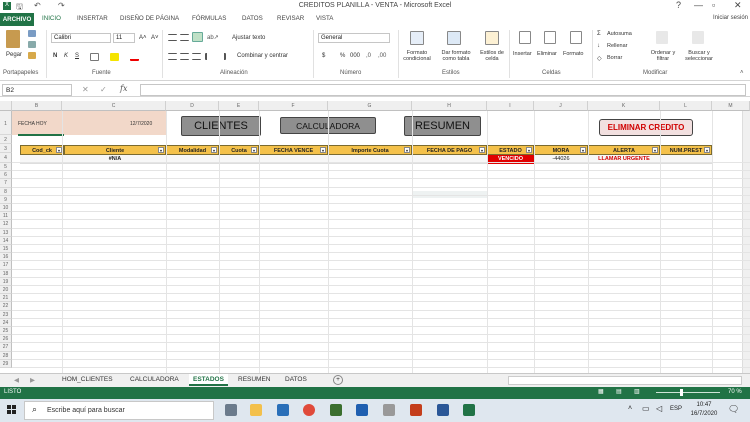  I want to click on increase-indent-icon, so click(221, 56).